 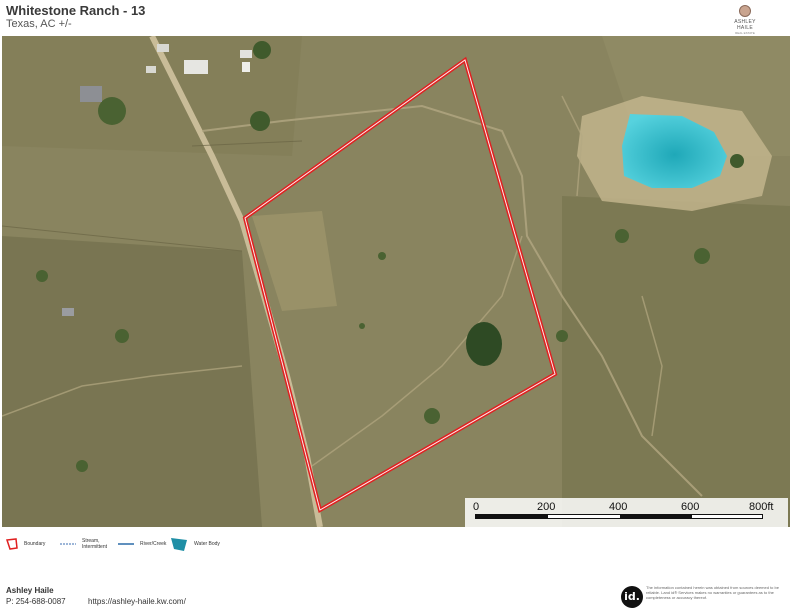 I want to click on legend-water-body: Water Body, so click(x=195, y=544).